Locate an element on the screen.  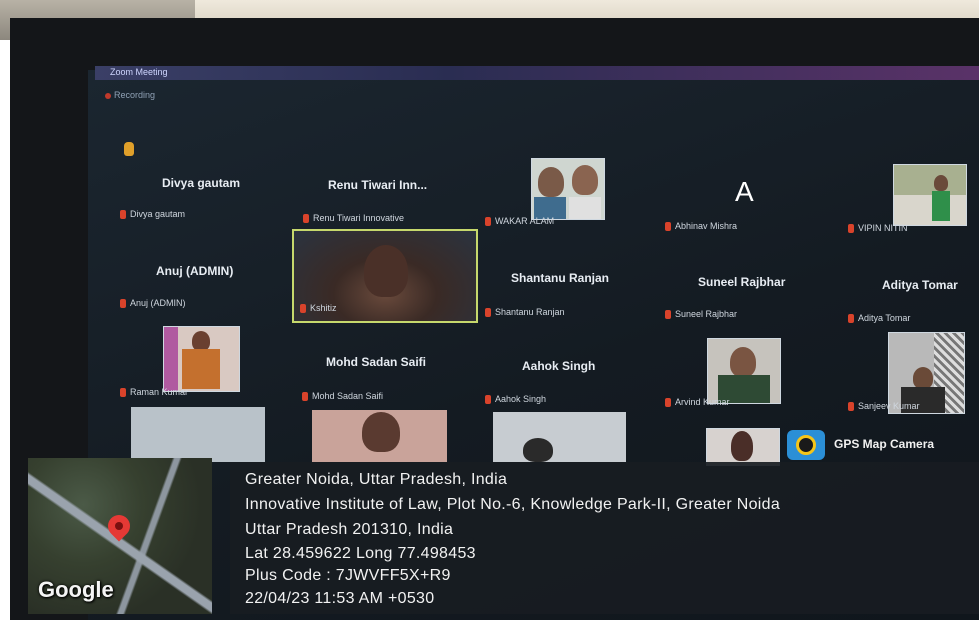
participant-label: Raman Kumar is located at coordinates (154, 392).